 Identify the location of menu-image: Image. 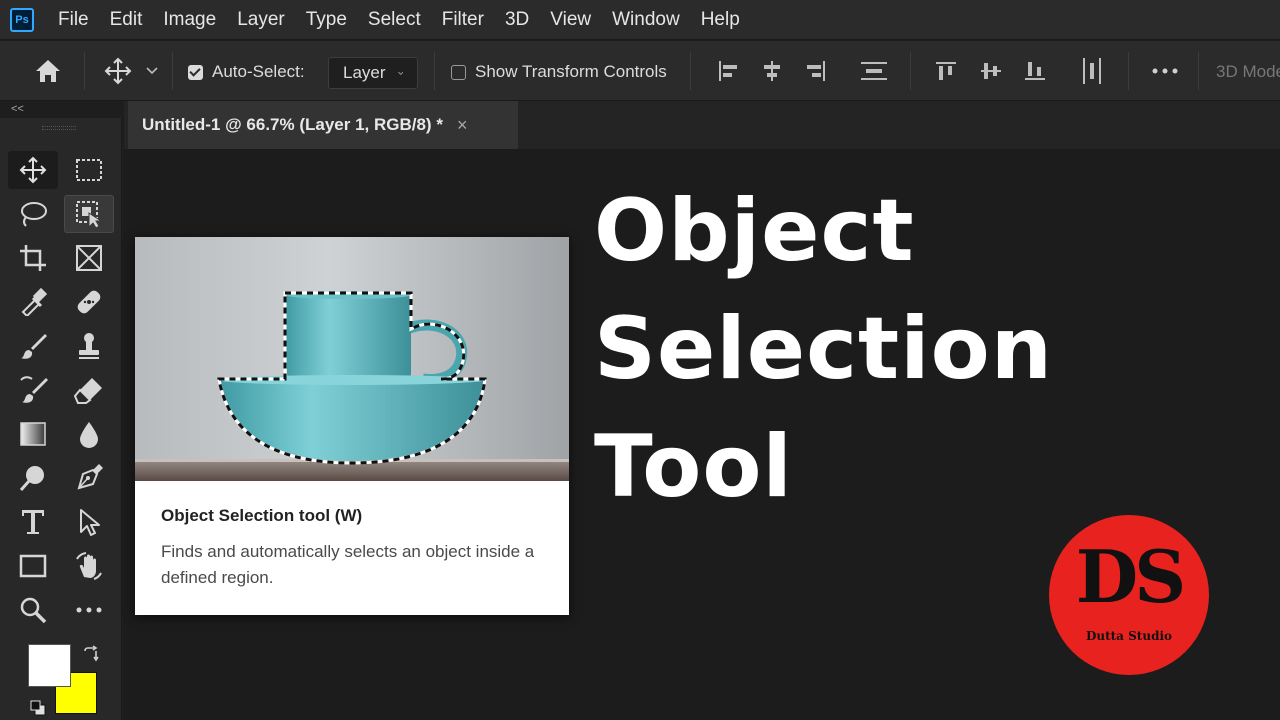
(189, 20).